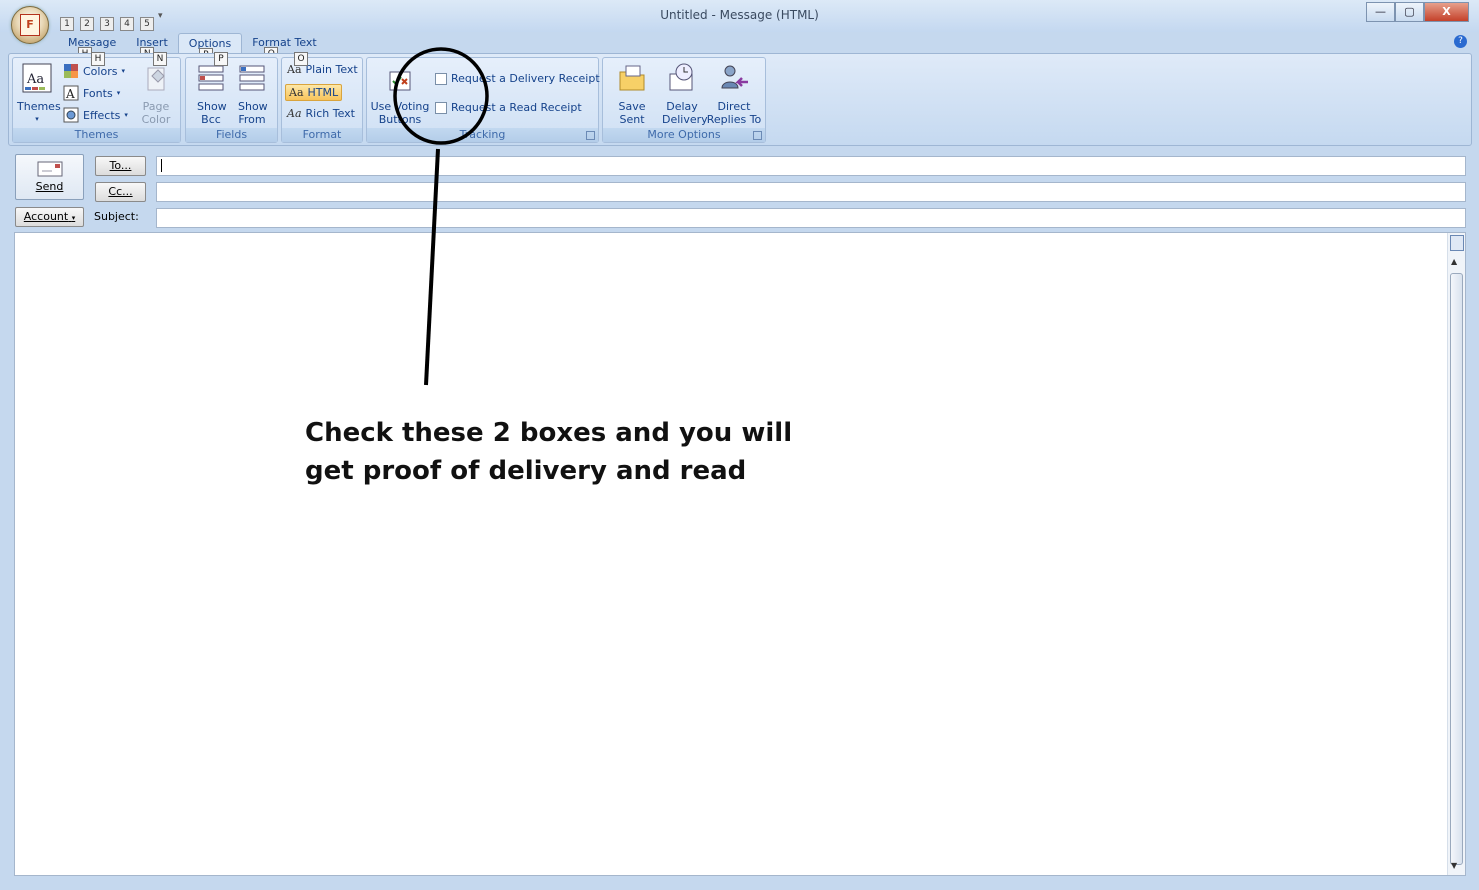 The width and height of the screenshot is (1479, 890). What do you see at coordinates (432, 267) in the screenshot?
I see `annotation-line` at bounding box center [432, 267].